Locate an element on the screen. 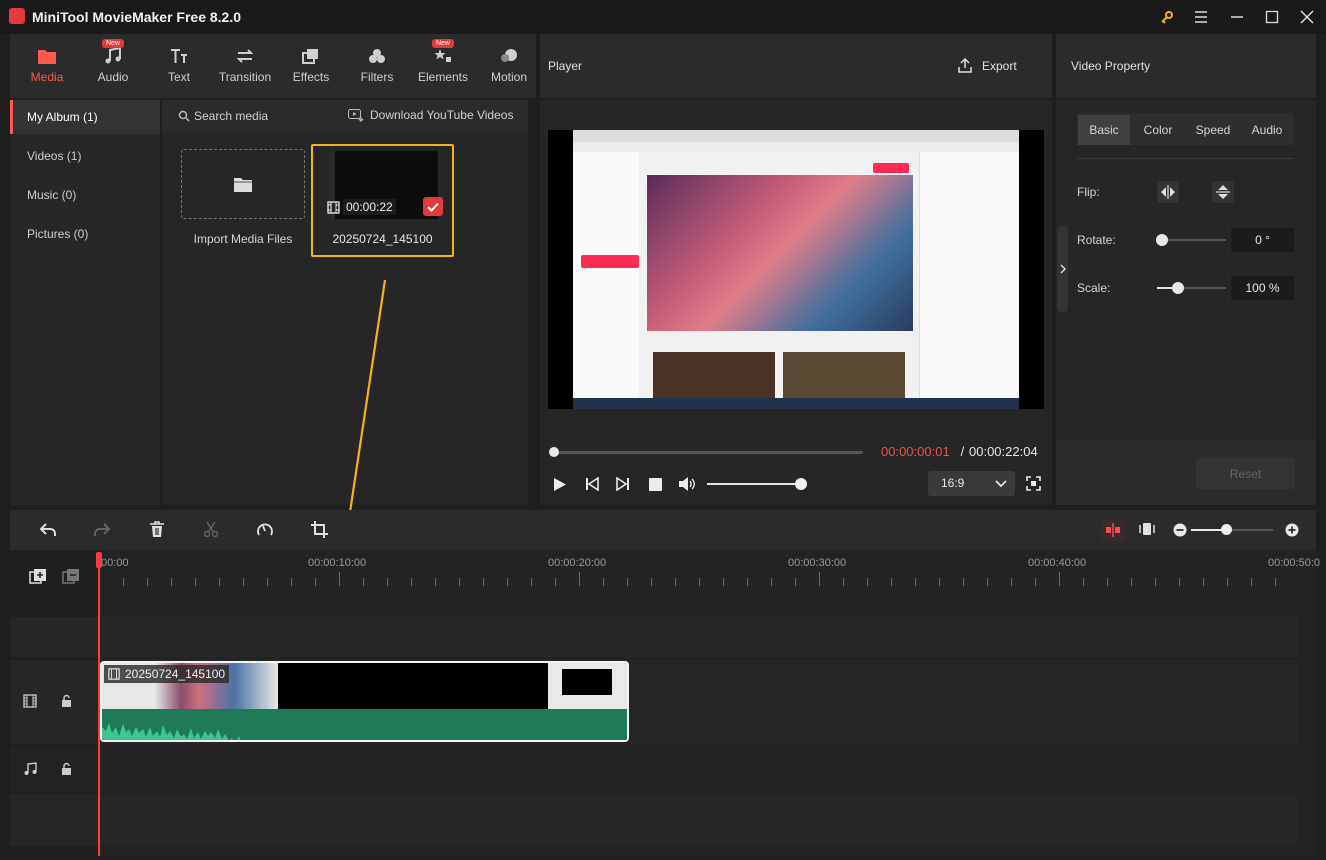  tool-label: Text is located at coordinates (178, 77).